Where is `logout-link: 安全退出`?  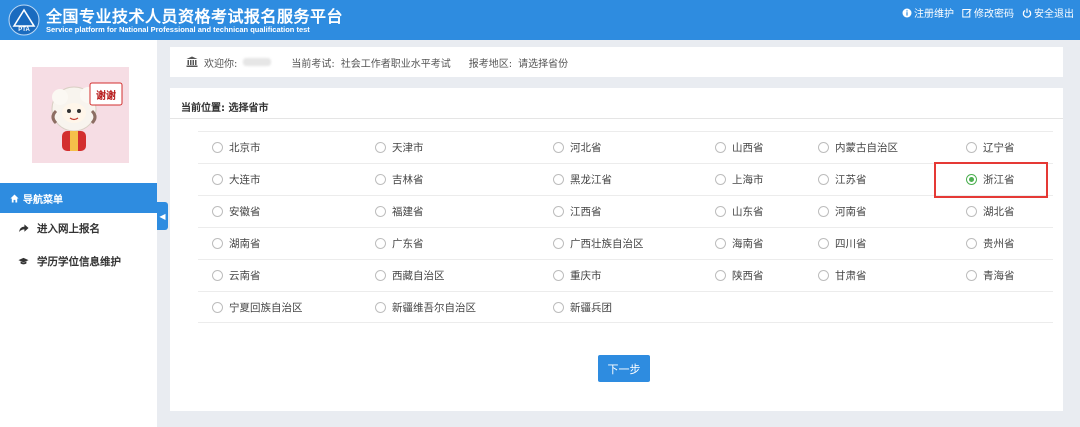 logout-link: 安全退出 is located at coordinates (1048, 12).